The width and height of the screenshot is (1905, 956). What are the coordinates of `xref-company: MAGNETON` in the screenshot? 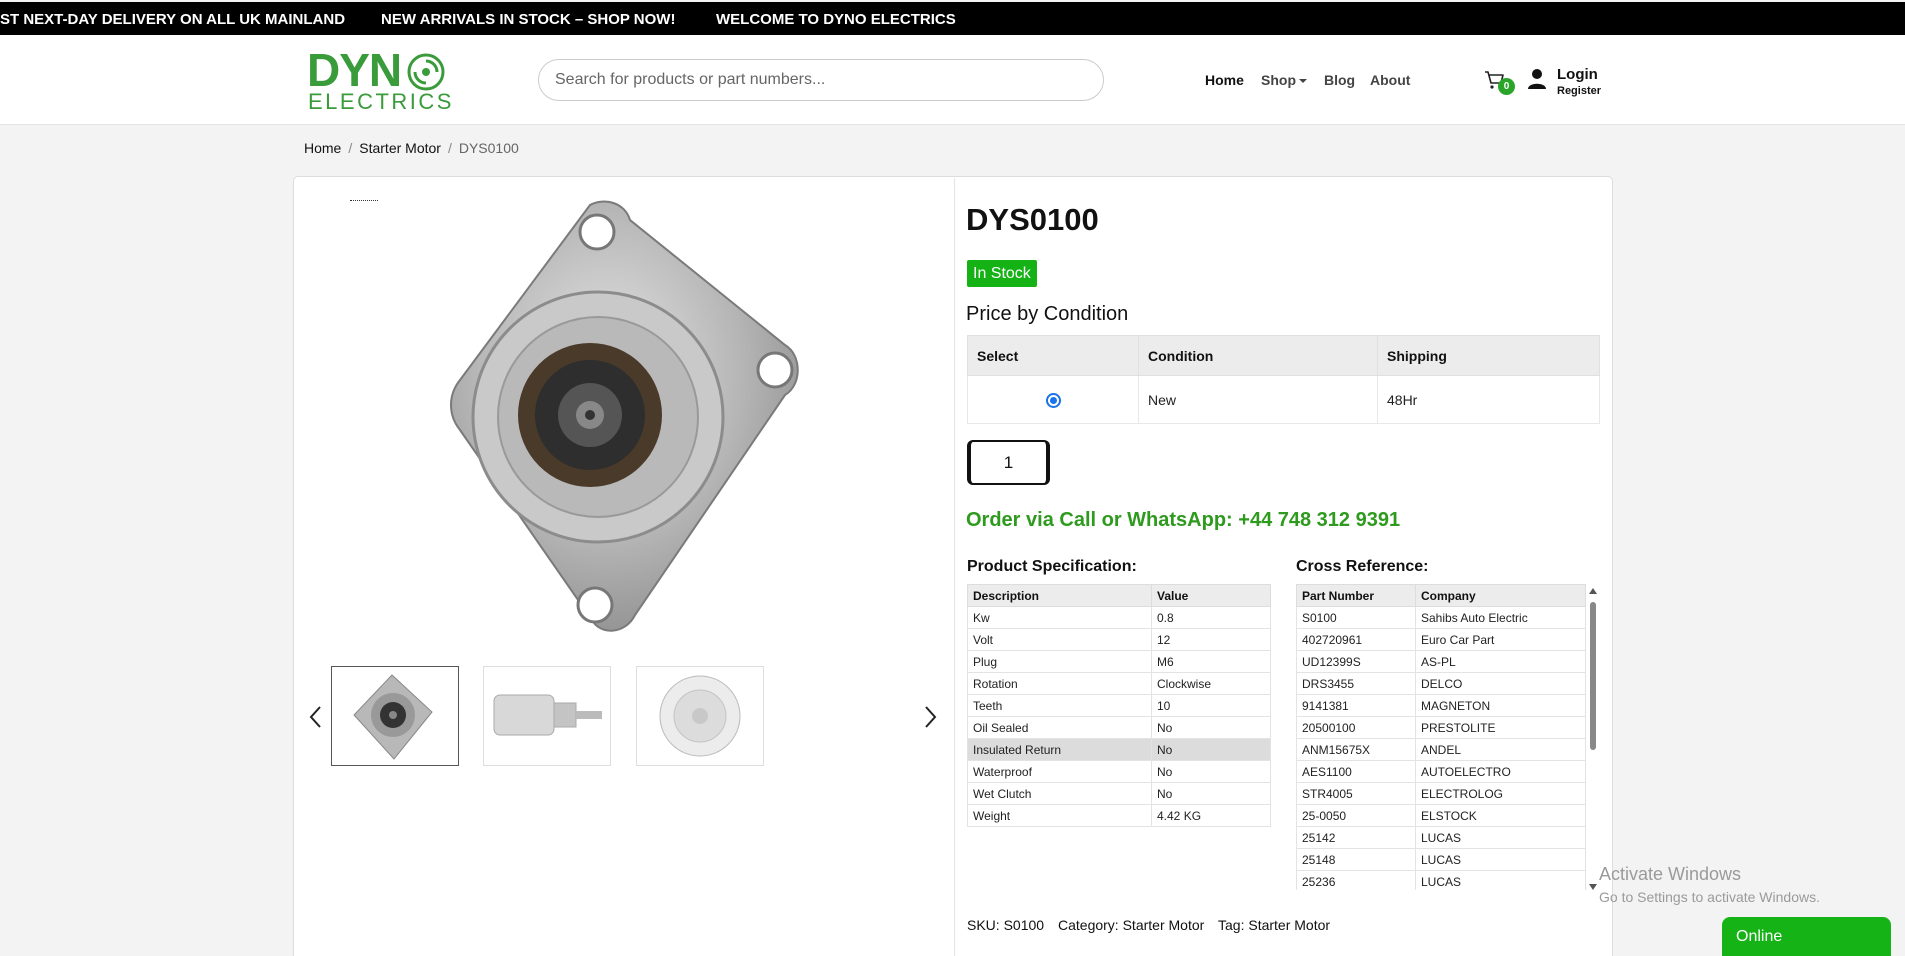 It's located at (1500, 705).